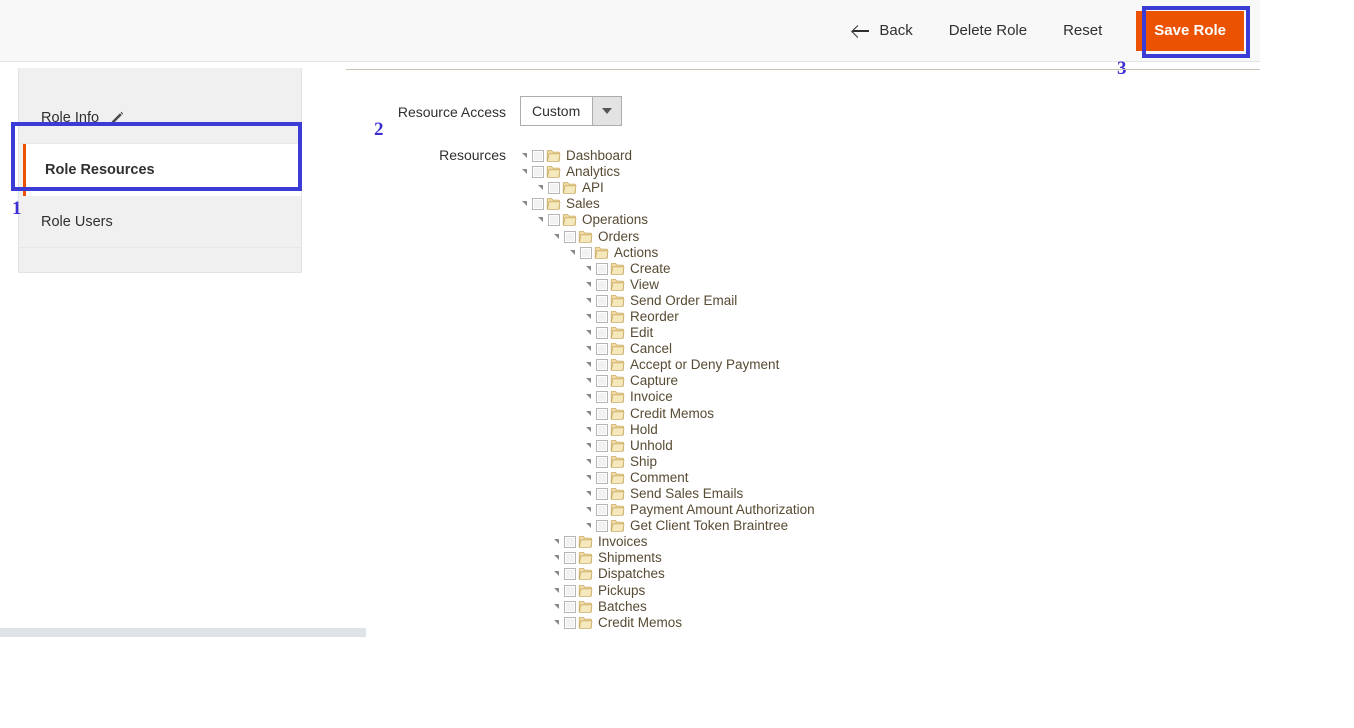  I want to click on tree-node: Reorder, so click(667, 317).